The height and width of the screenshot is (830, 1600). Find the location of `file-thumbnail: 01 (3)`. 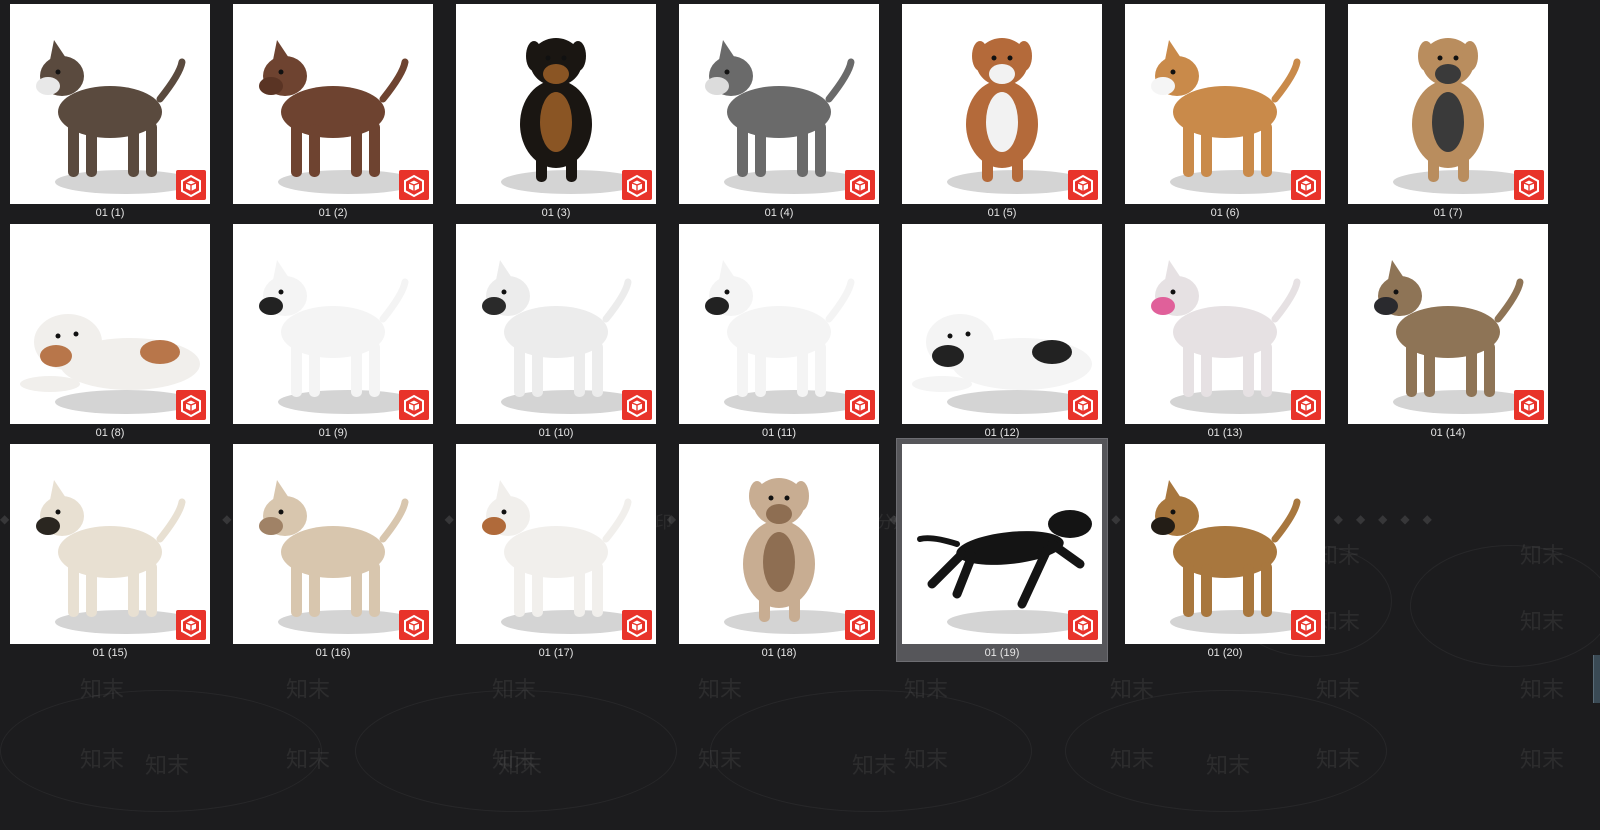

file-thumbnail: 01 (3) is located at coordinates (556, 114).